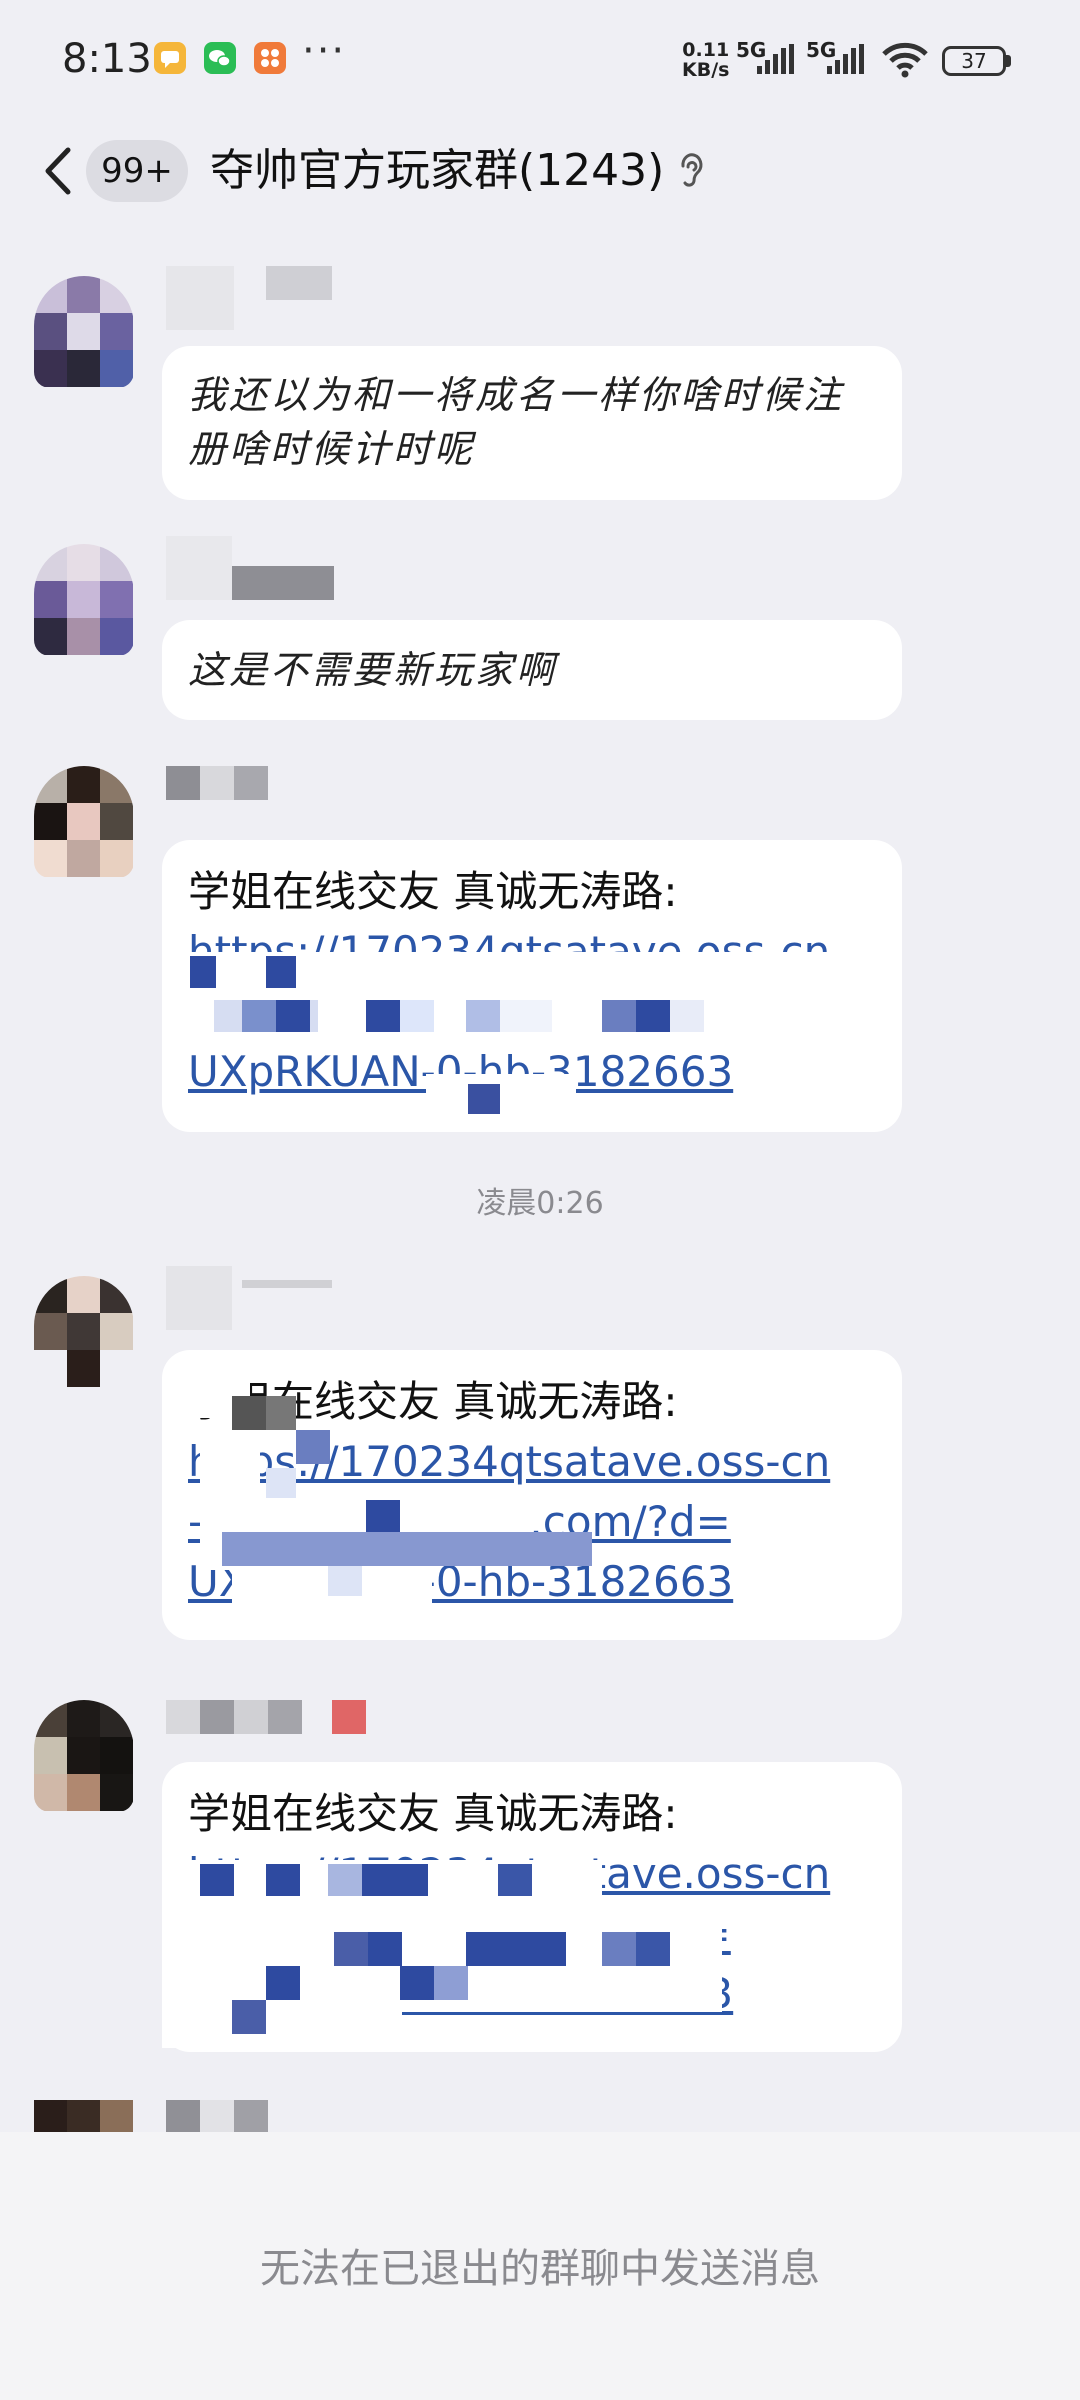 The width and height of the screenshot is (1080, 2400). Describe the element at coordinates (437, 171) in the screenshot. I see `group-title: 夺帅官方玩家群(1243)` at that location.